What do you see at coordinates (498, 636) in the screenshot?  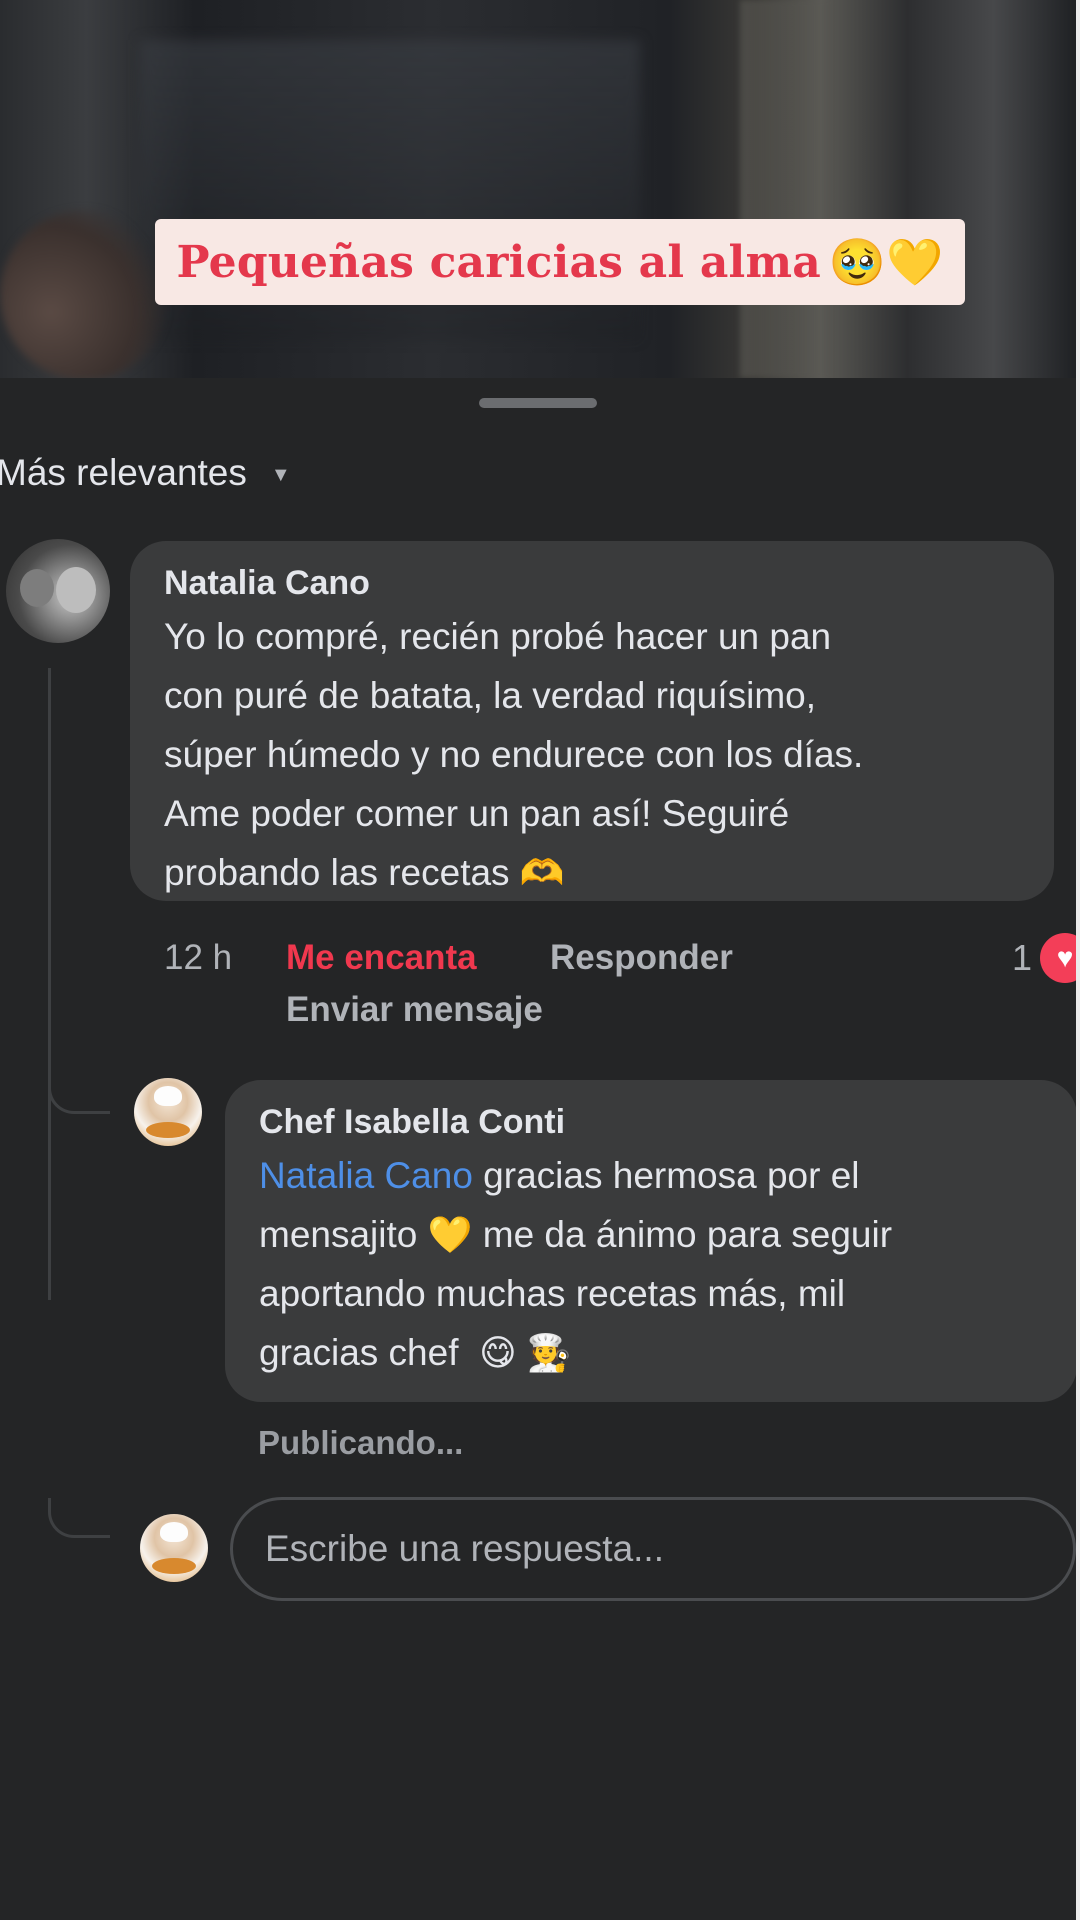 I see `comment-line: Yo lo compré, recién probé hacer un pan` at bounding box center [498, 636].